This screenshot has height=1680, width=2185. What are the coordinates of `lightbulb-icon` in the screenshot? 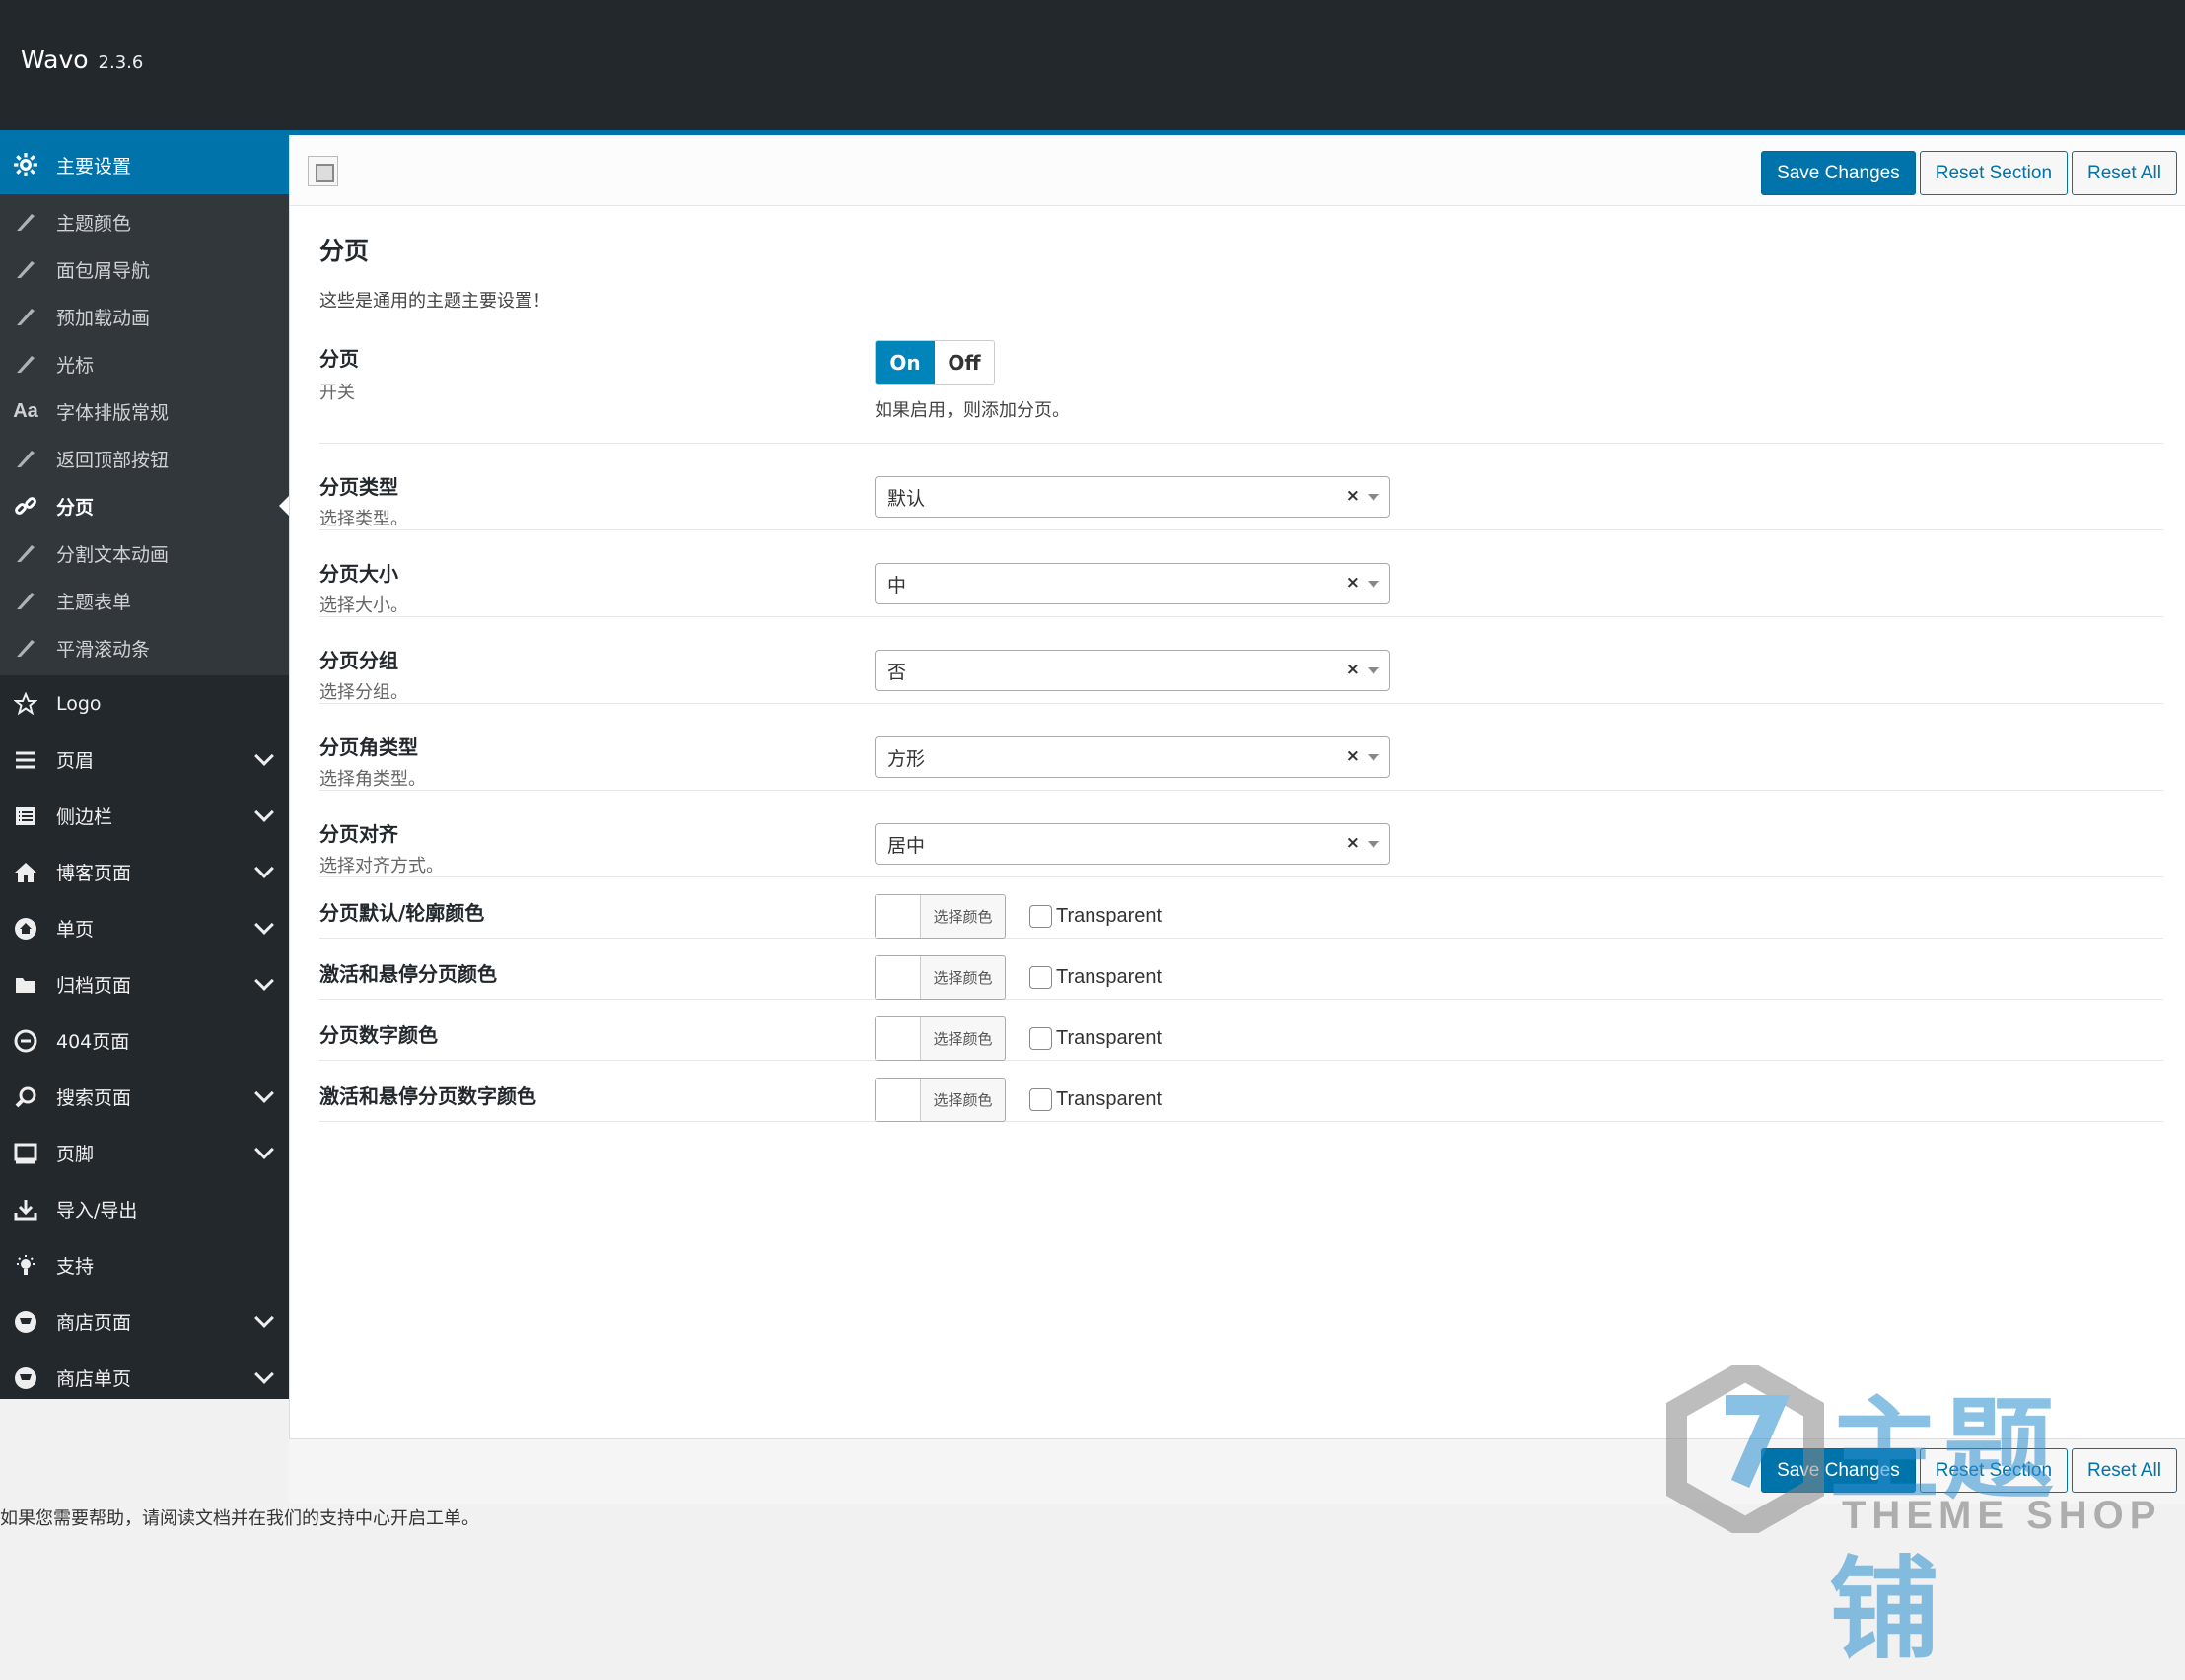 It's located at (25, 1266).